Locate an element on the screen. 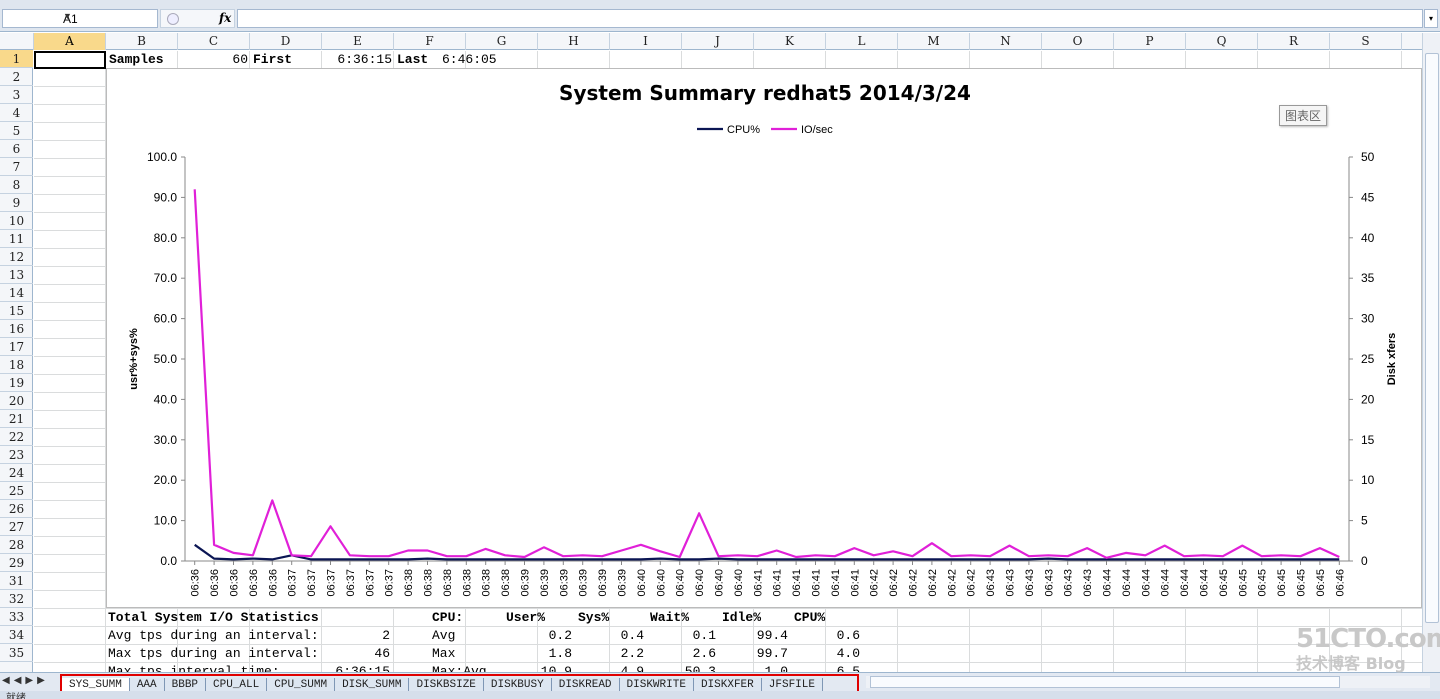 The height and width of the screenshot is (699, 1440). column-header-p: P is located at coordinates (1150, 41).